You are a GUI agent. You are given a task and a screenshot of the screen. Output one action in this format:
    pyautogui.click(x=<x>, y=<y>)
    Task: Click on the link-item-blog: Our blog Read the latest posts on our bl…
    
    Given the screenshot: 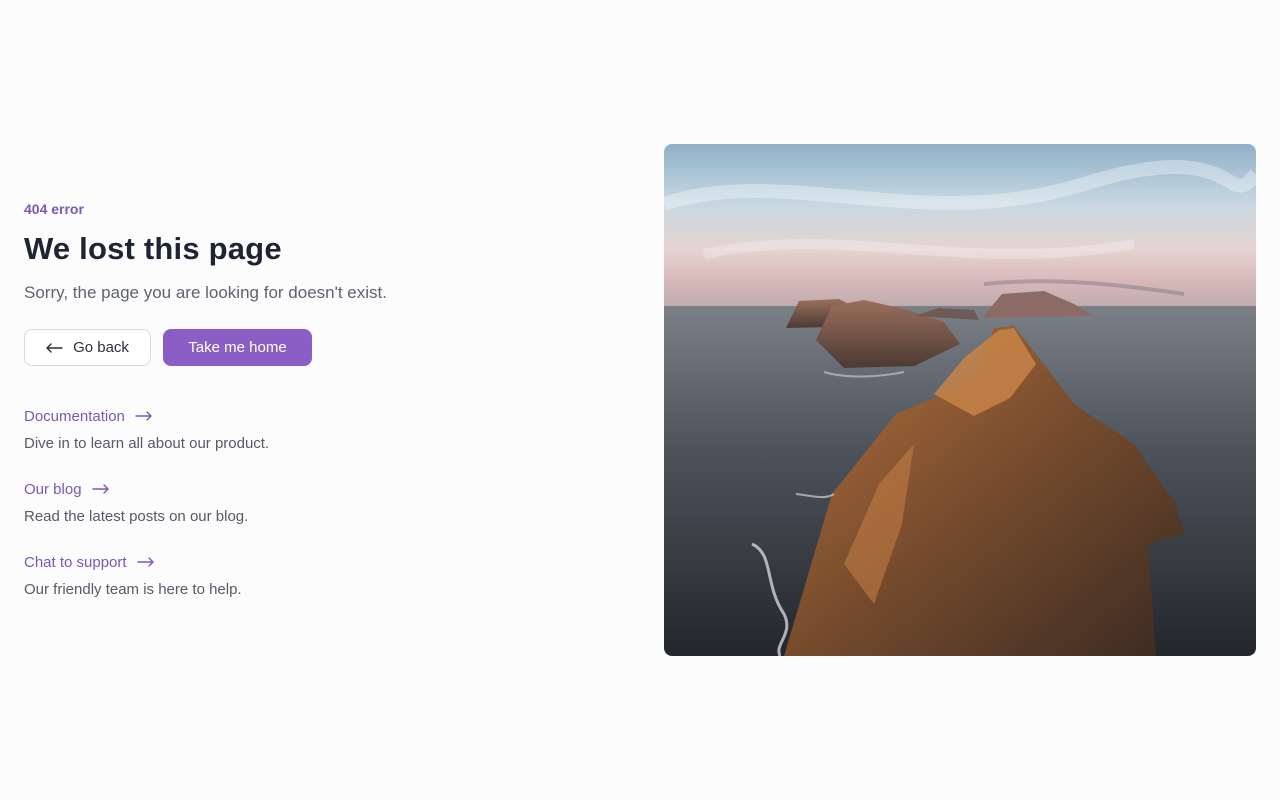 What is the action you would take?
    pyautogui.click(x=304, y=503)
    